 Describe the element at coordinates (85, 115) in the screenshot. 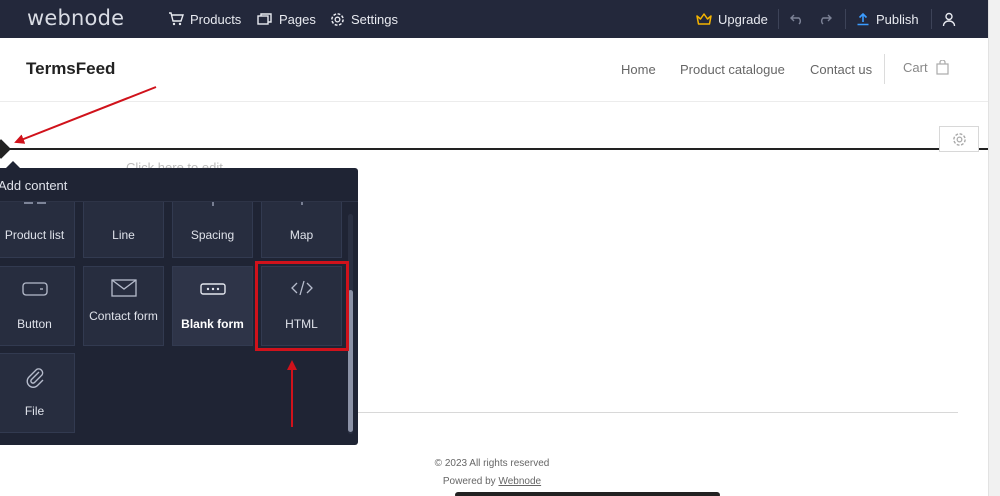

I see `arrow-to-insert-point` at that location.